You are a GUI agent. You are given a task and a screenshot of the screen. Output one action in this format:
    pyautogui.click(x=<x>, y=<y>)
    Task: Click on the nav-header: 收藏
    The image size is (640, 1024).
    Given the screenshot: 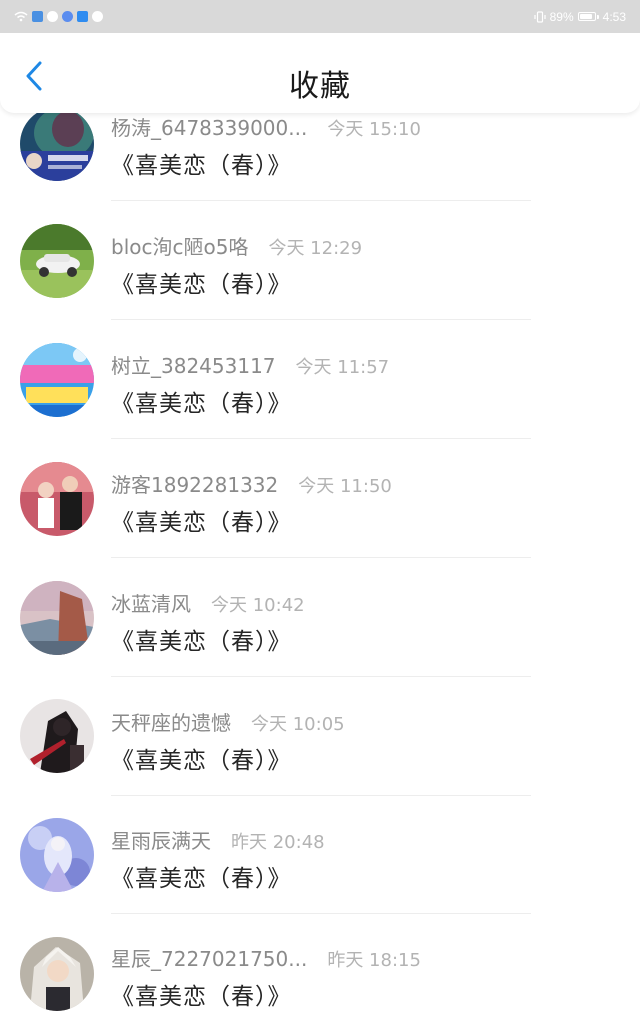 What is the action you would take?
    pyautogui.click(x=320, y=73)
    